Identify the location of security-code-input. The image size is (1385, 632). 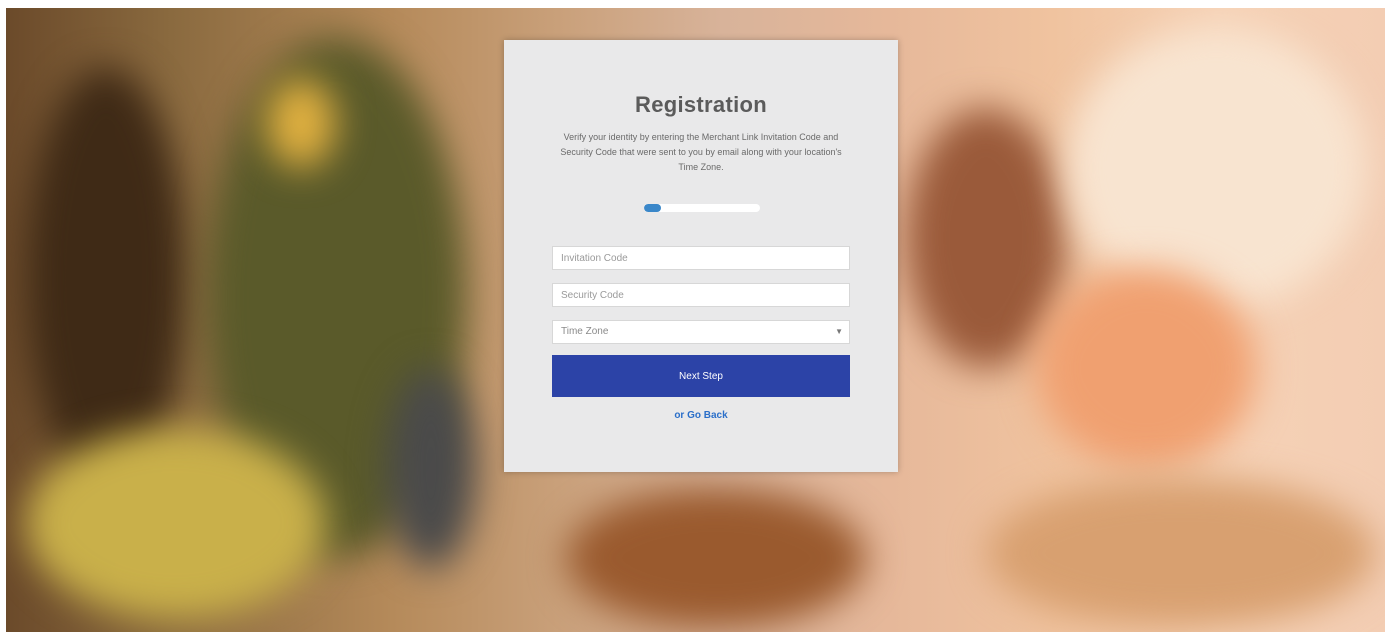
(701, 295).